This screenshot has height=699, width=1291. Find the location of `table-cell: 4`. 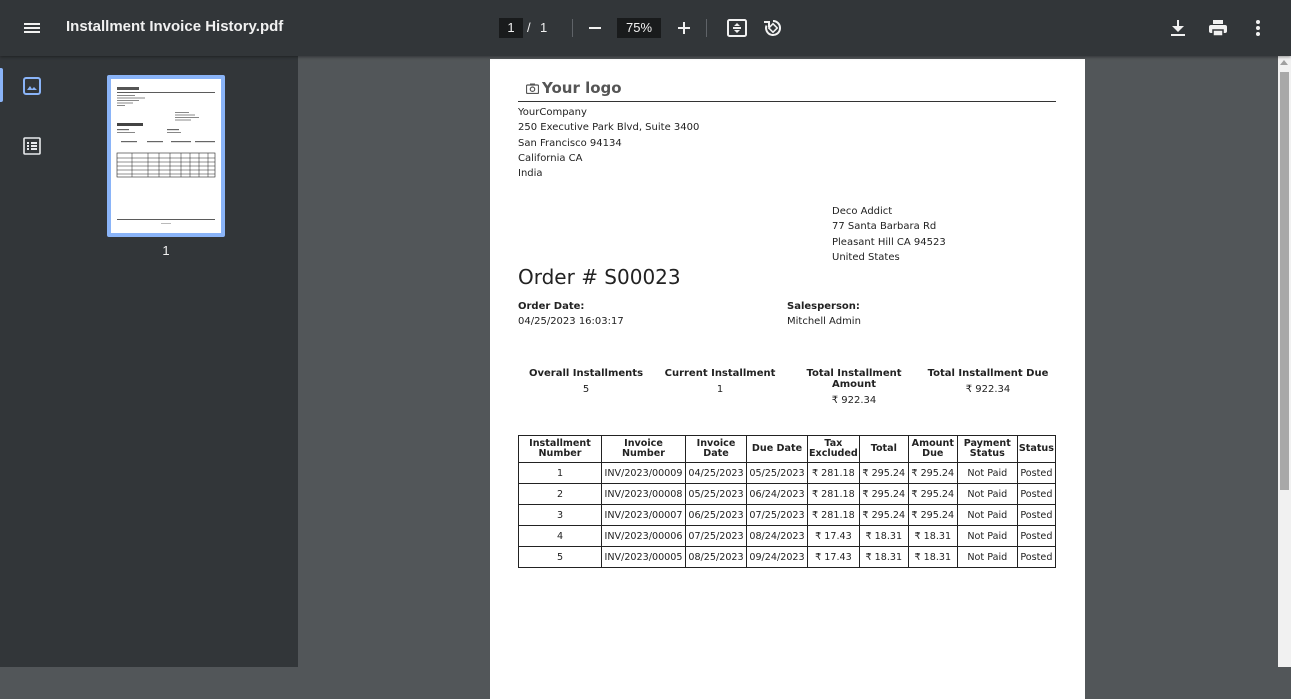

table-cell: 4 is located at coordinates (560, 536).